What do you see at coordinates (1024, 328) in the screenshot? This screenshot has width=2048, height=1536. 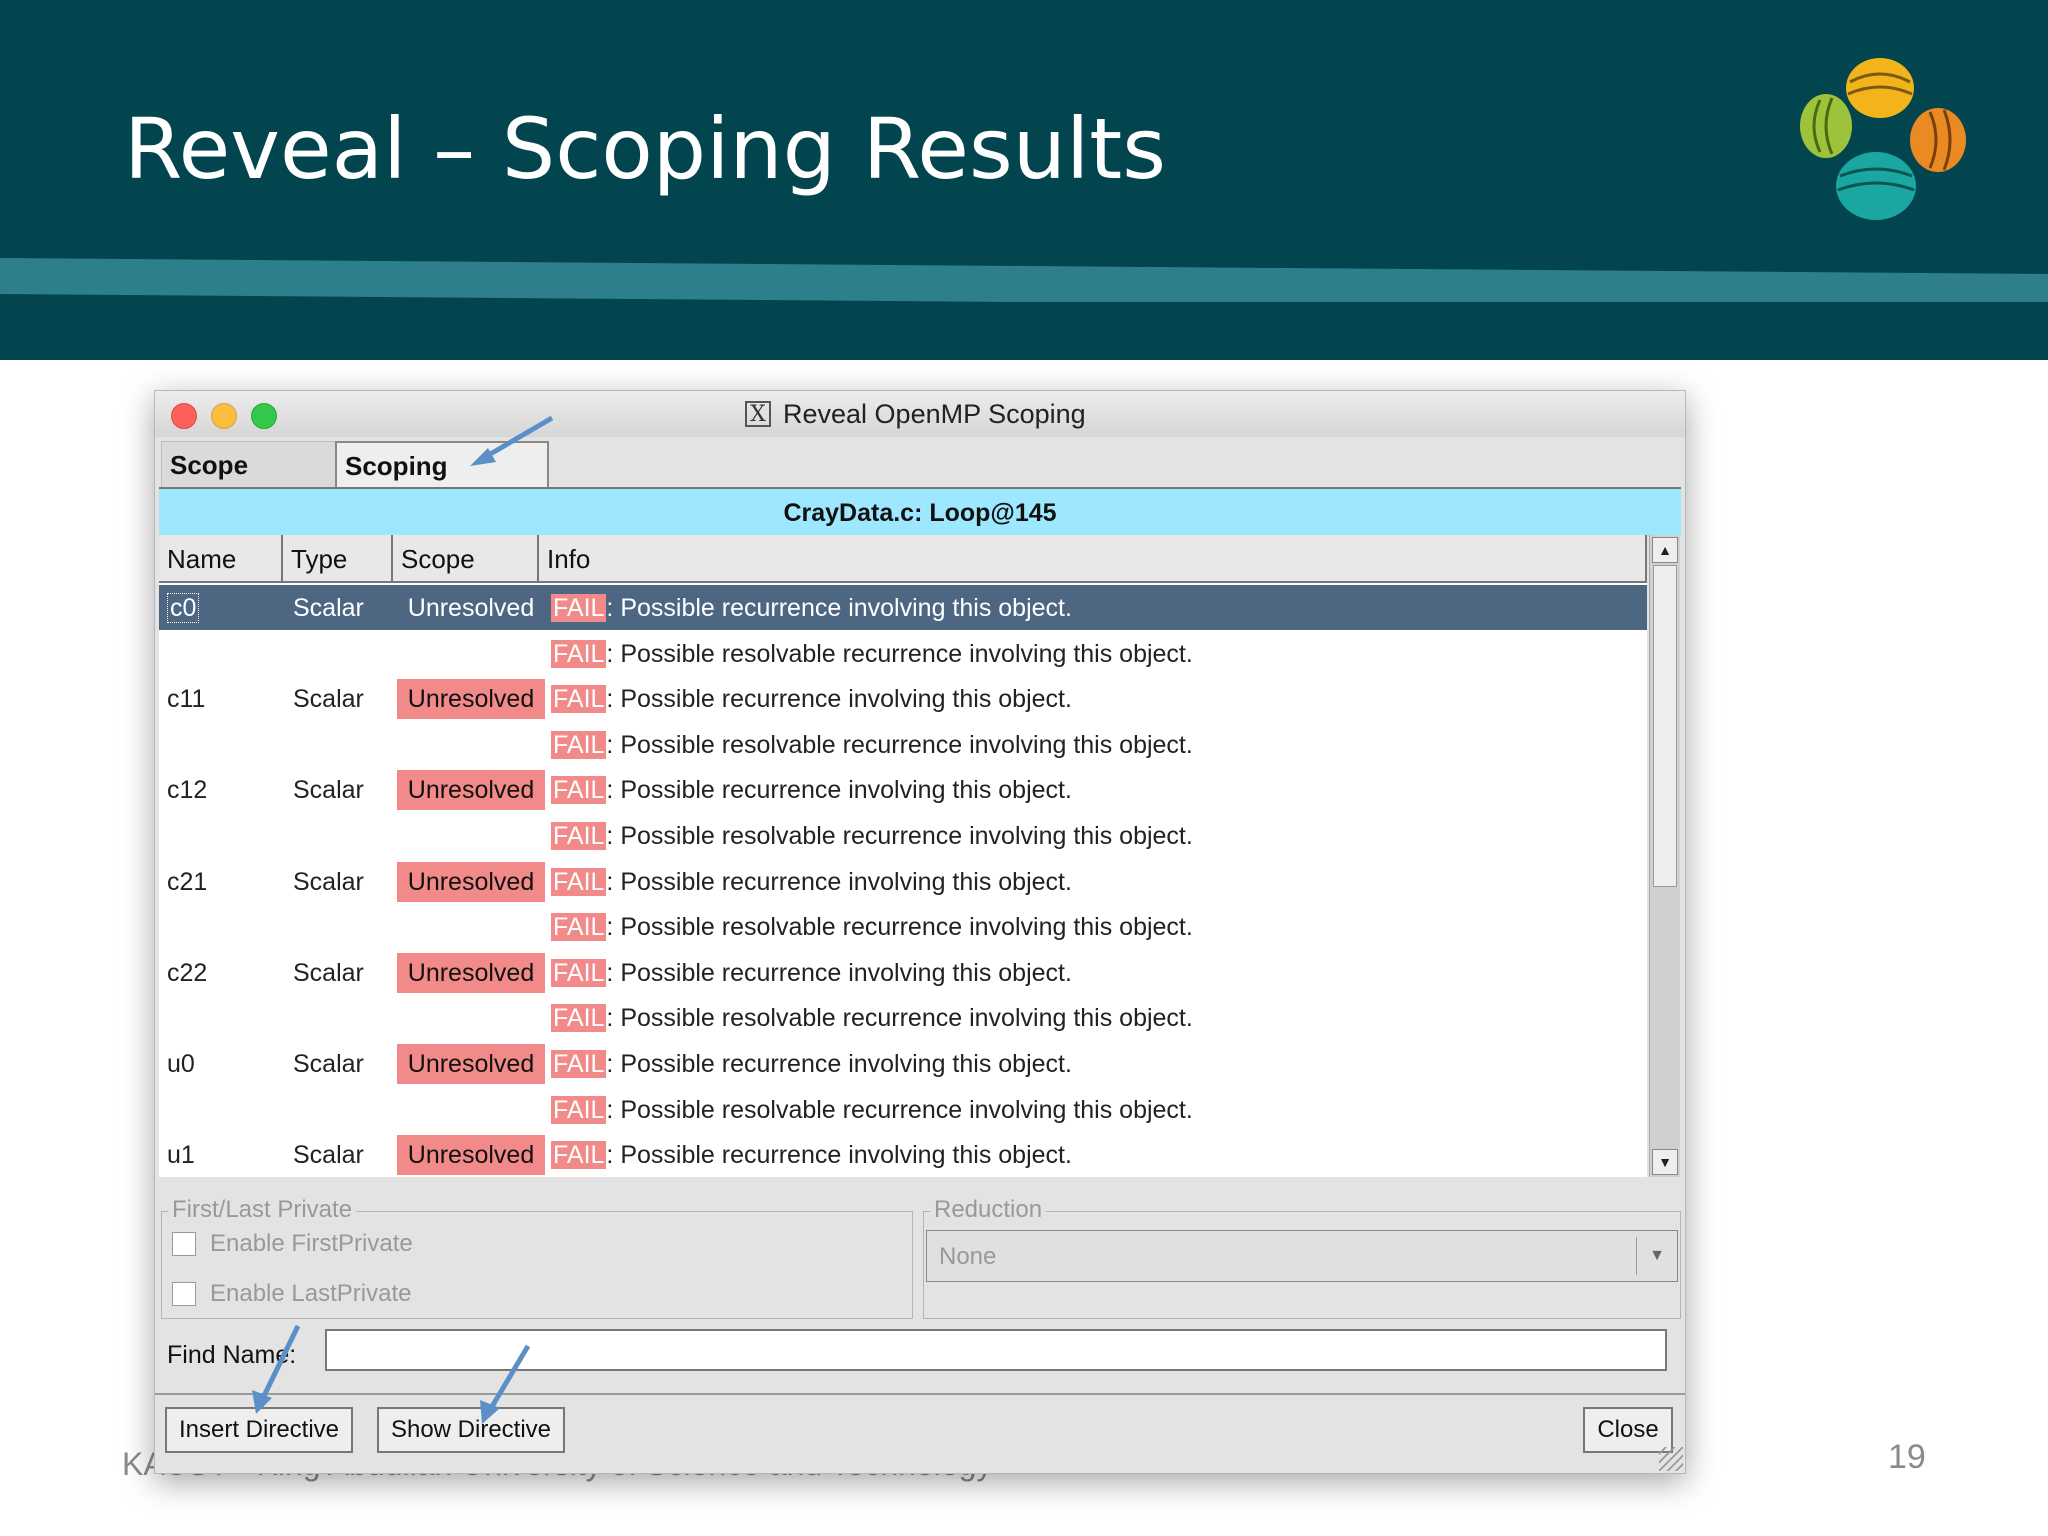 I see `header-band` at bounding box center [1024, 328].